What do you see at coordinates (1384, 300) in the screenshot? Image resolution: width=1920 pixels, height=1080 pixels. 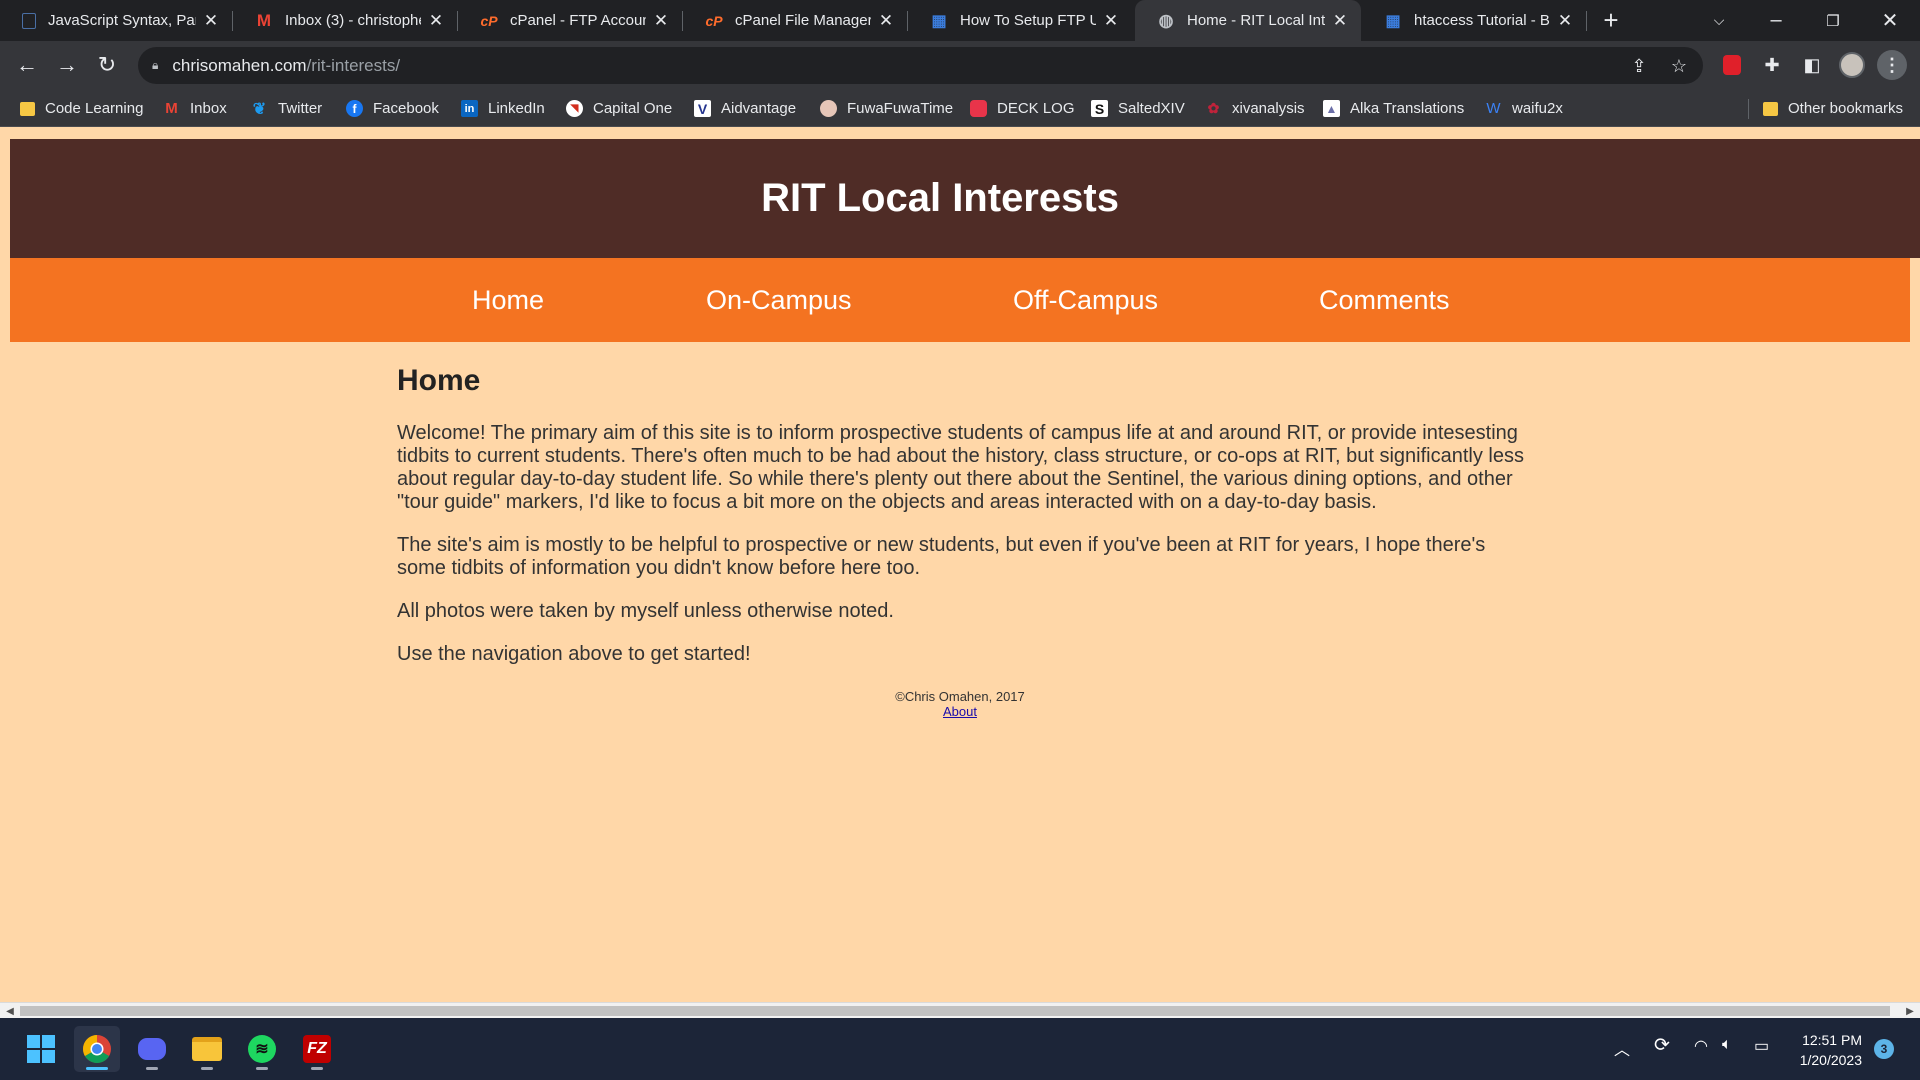 I see `nav-link-comments: Comments` at bounding box center [1384, 300].